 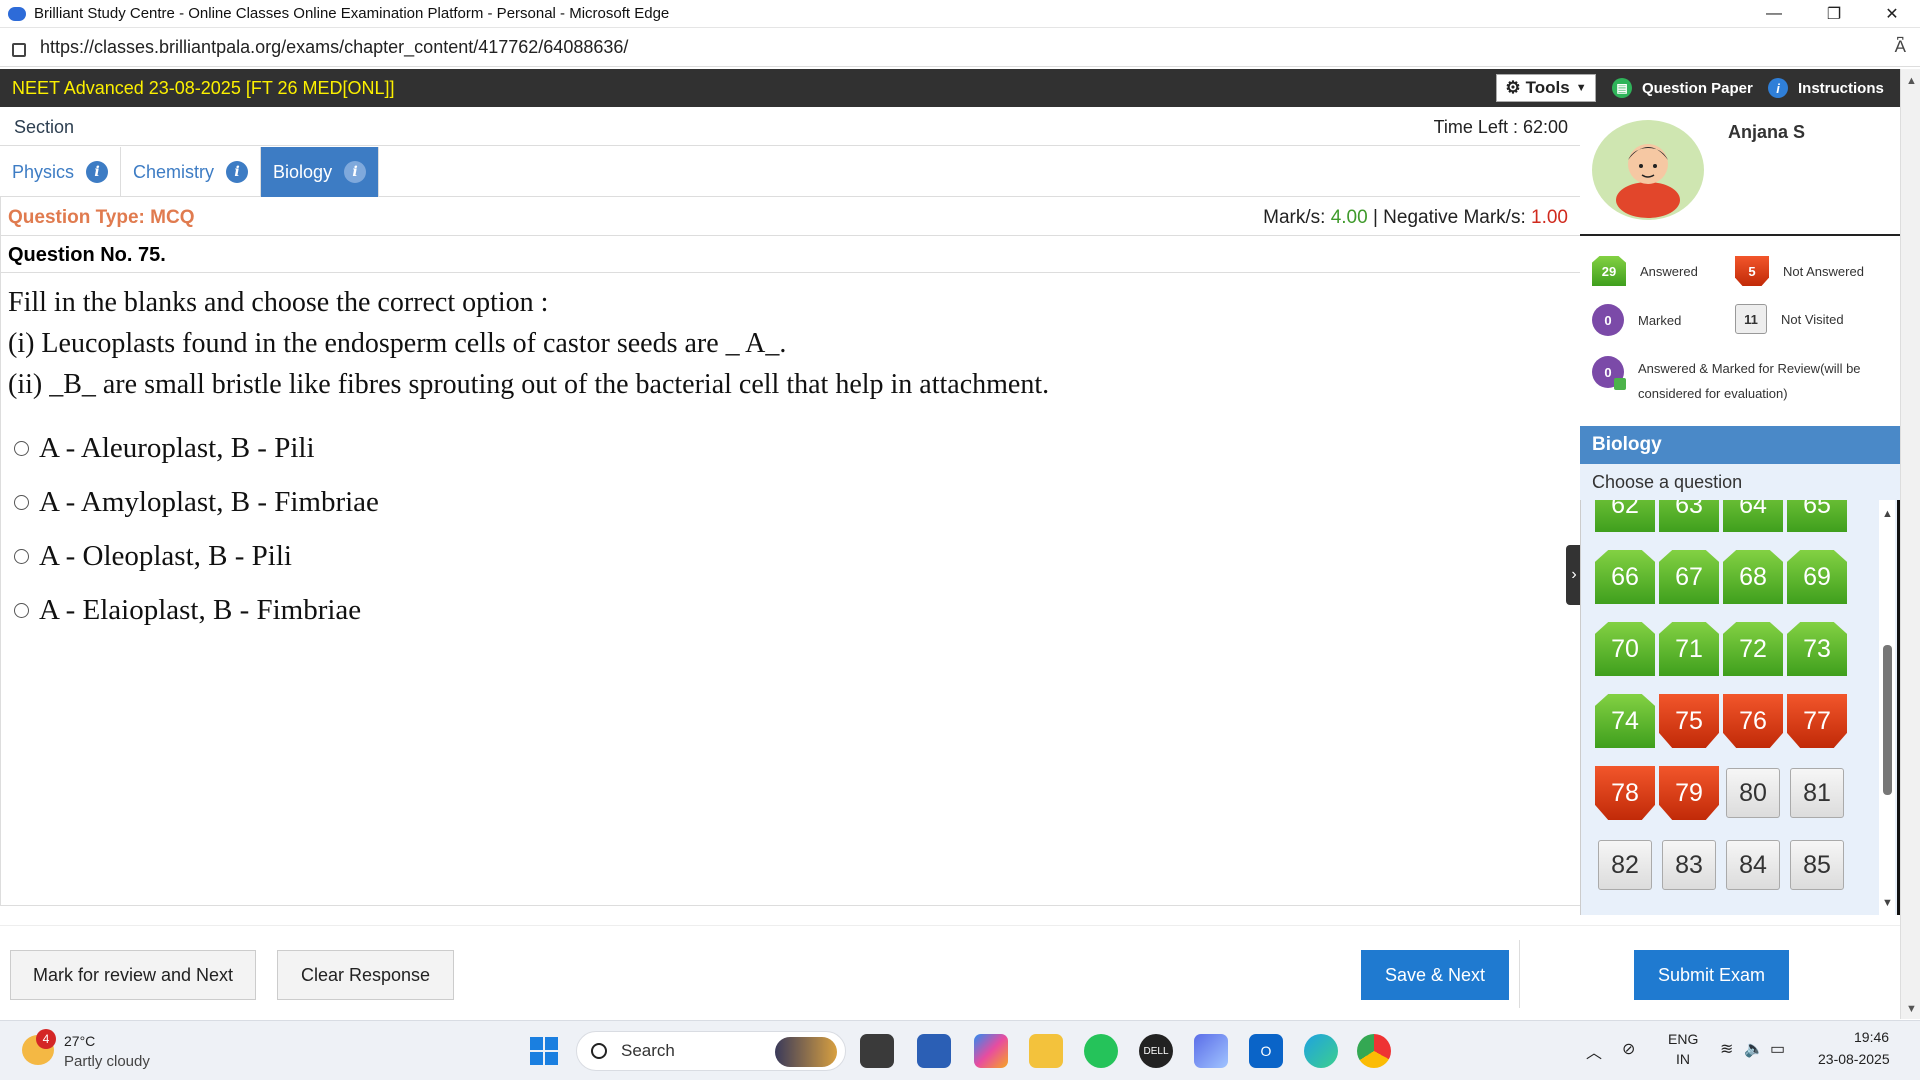 I want to click on volume-icon: 🔈, so click(x=1754, y=1049).